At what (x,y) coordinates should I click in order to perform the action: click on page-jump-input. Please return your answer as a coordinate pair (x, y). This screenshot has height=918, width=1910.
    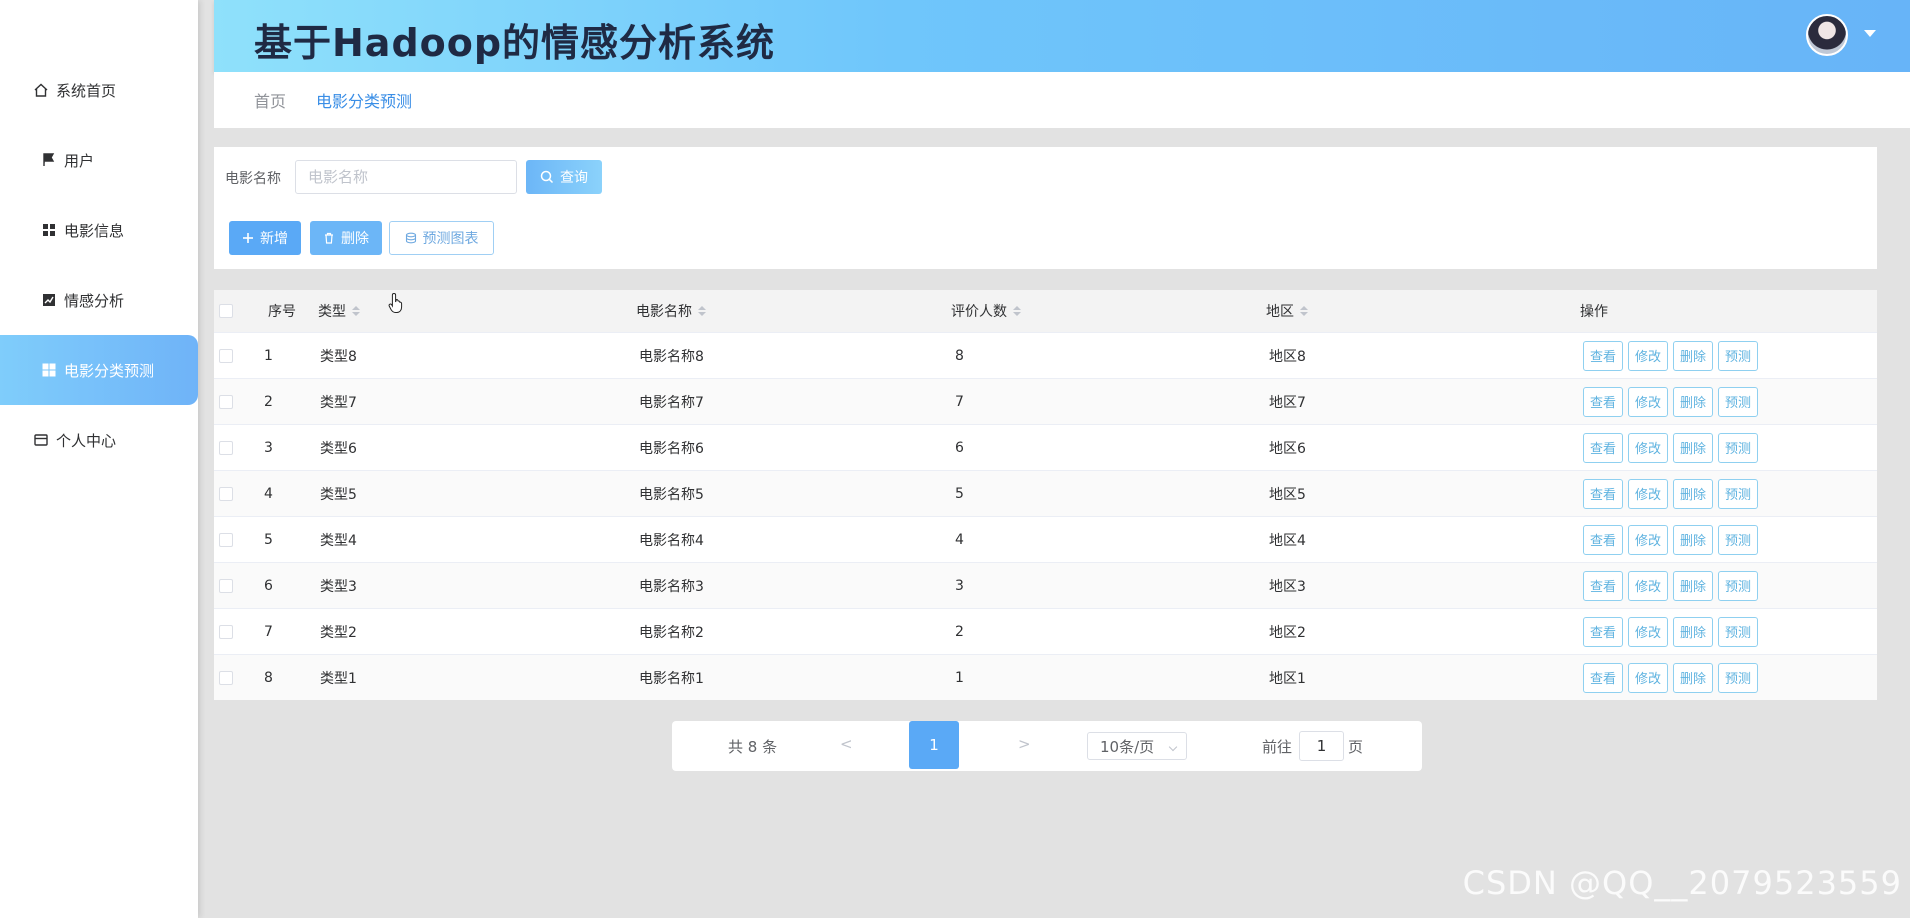
    Looking at the image, I should click on (1321, 746).